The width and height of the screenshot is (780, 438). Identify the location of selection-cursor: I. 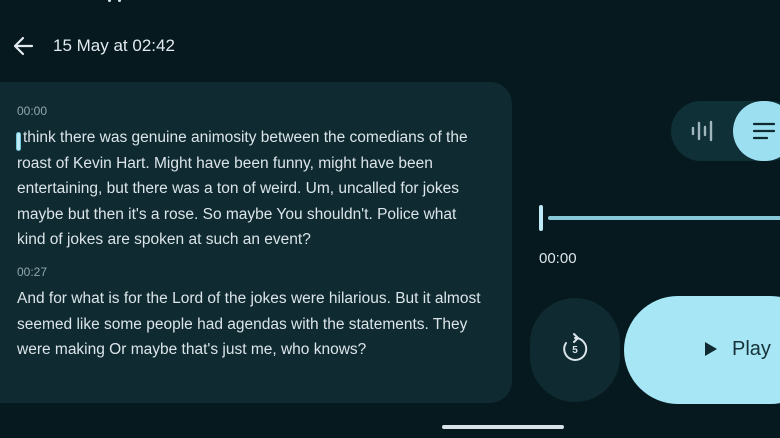
(18, 141).